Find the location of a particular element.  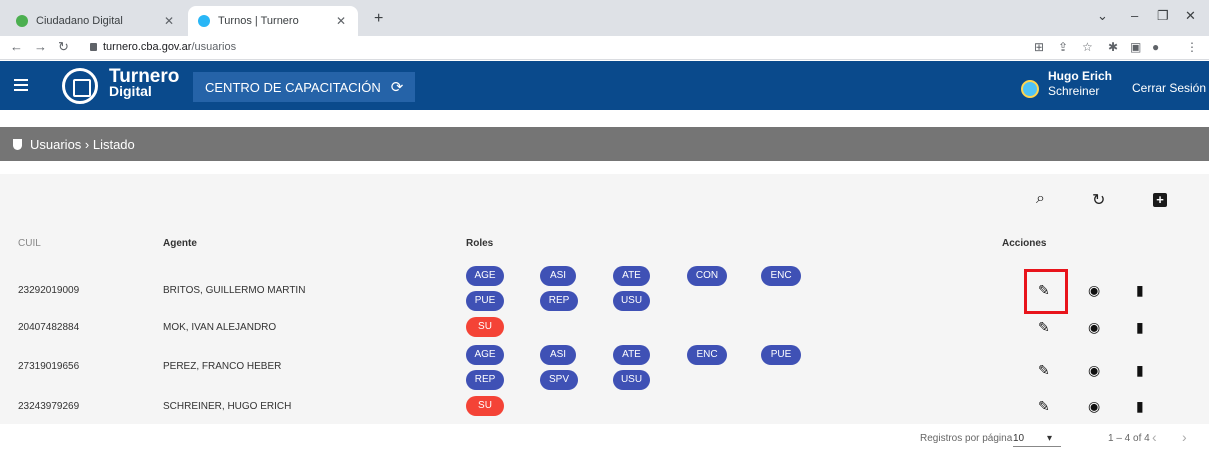

header-roles: Roles is located at coordinates (480, 243).